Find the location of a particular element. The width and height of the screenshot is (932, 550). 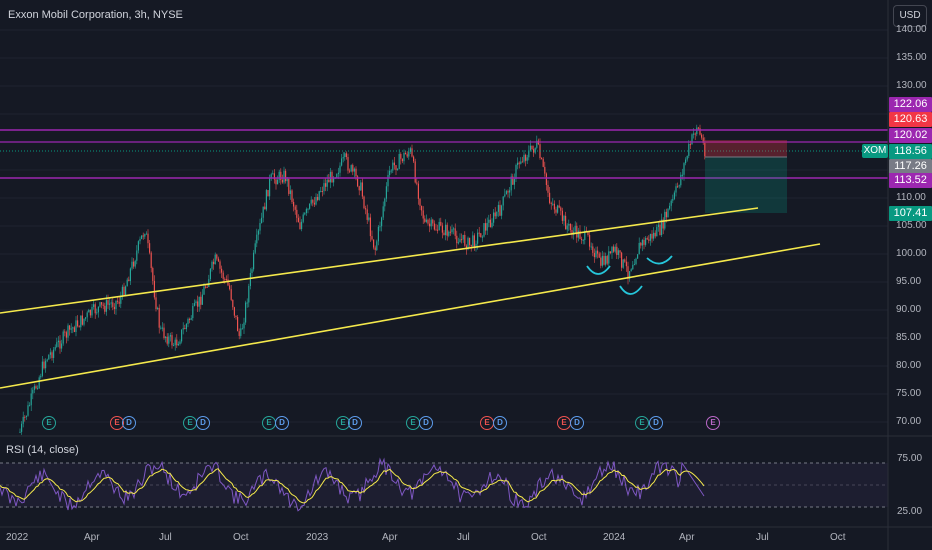

left-shoulder-arc is located at coordinates (598, 270).